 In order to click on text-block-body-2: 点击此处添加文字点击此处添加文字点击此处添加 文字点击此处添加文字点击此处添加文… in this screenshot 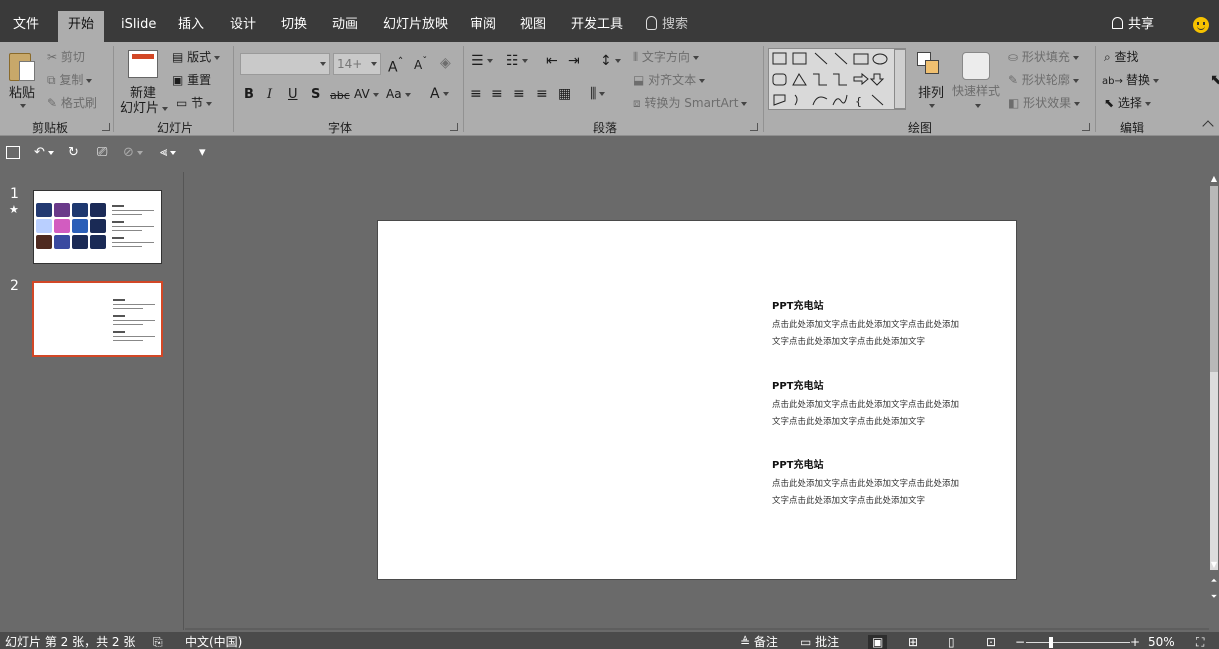, I will do `click(879, 414)`.